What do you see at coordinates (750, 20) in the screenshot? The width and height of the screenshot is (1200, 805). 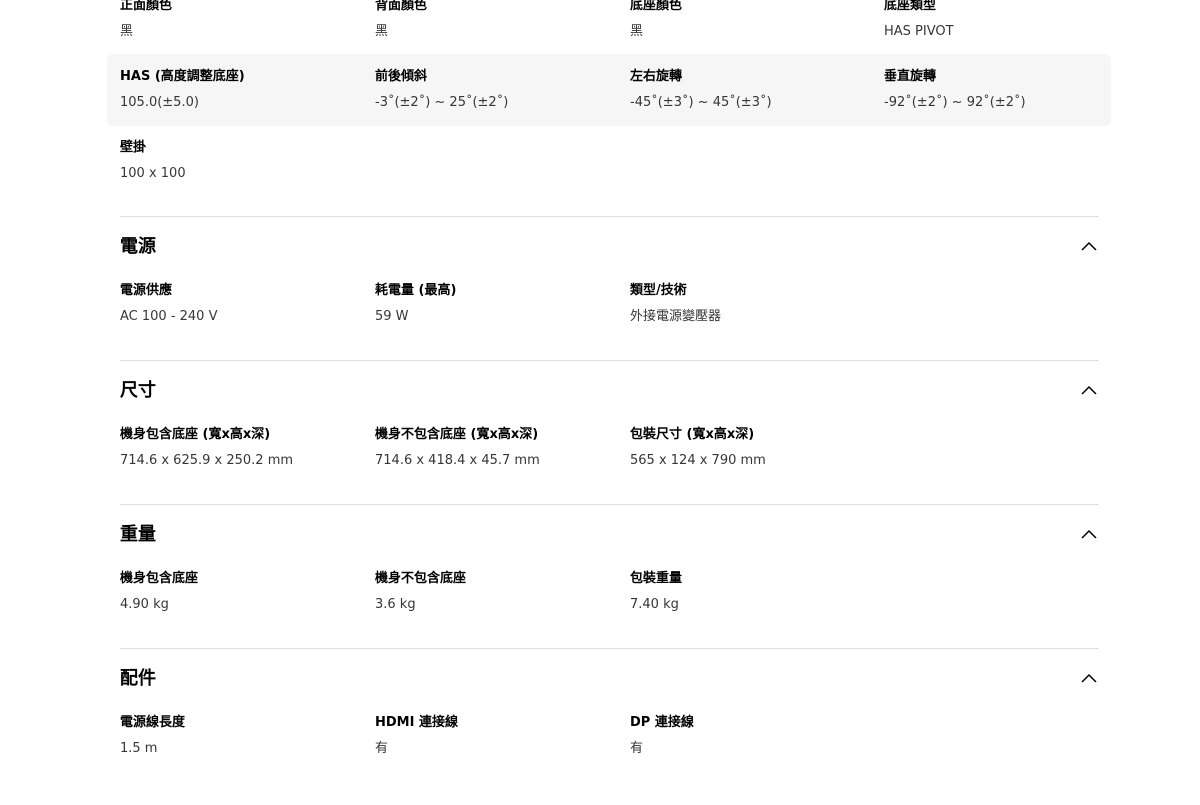 I see `spec-stand-color: 底座顏色 黑` at bounding box center [750, 20].